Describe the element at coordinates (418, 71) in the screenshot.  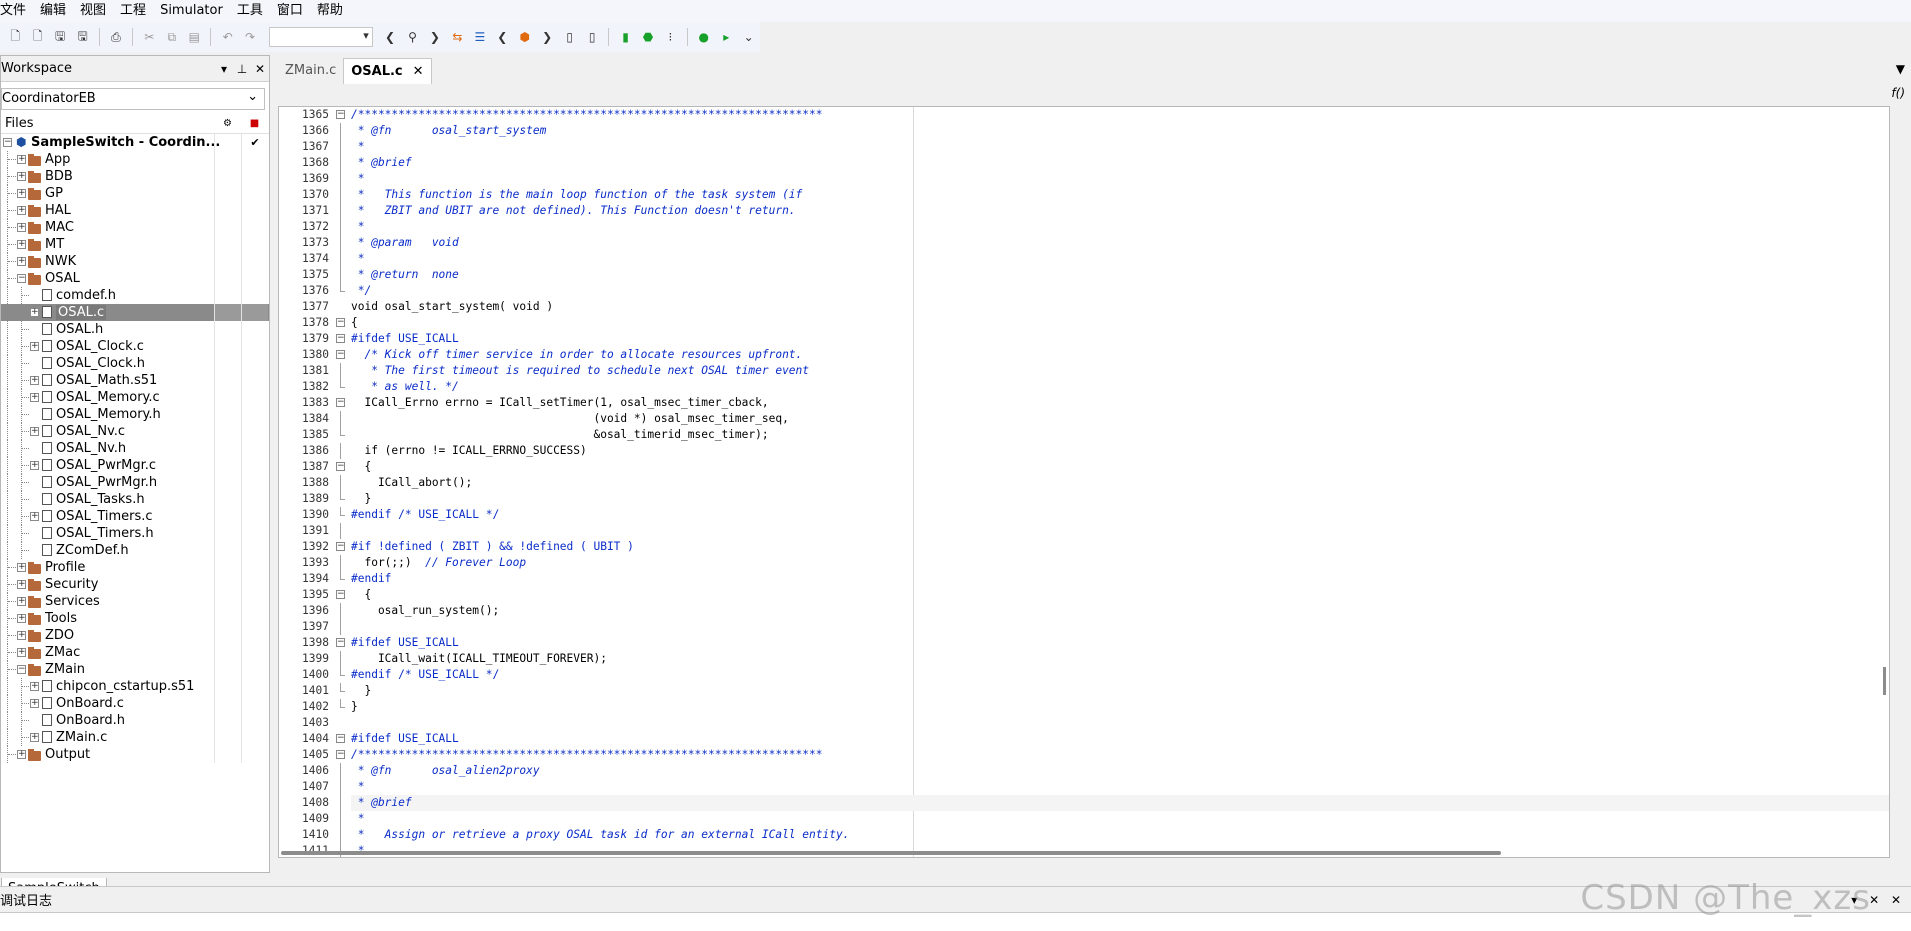
I see `close-tab-icon: ✕` at that location.